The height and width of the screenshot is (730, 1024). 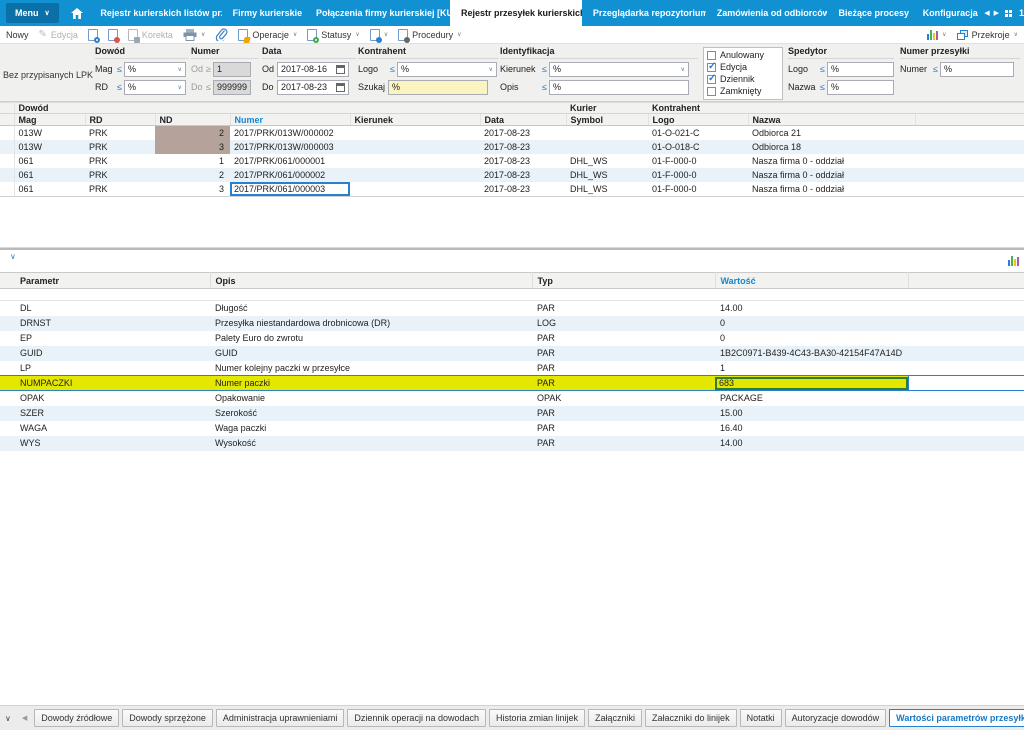 What do you see at coordinates (512, 413) in the screenshot?
I see `param-row: SZER Szerokość PAR 15.00` at bounding box center [512, 413].